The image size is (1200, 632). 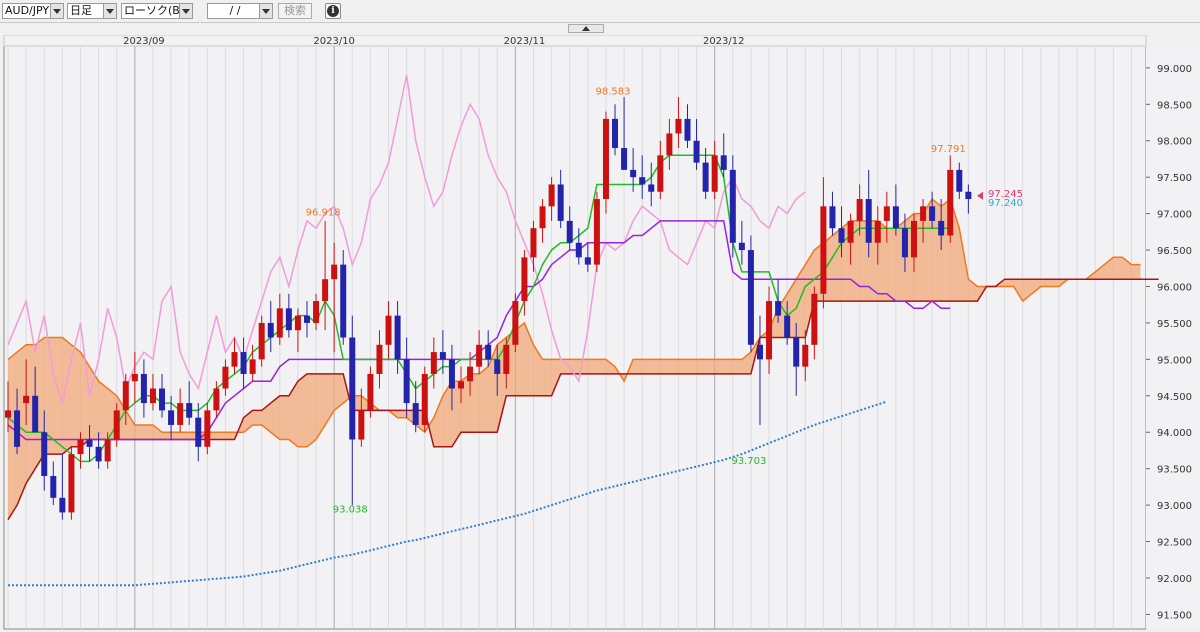 What do you see at coordinates (948, 149) in the screenshot?
I see `price-annotation: 97.791` at bounding box center [948, 149].